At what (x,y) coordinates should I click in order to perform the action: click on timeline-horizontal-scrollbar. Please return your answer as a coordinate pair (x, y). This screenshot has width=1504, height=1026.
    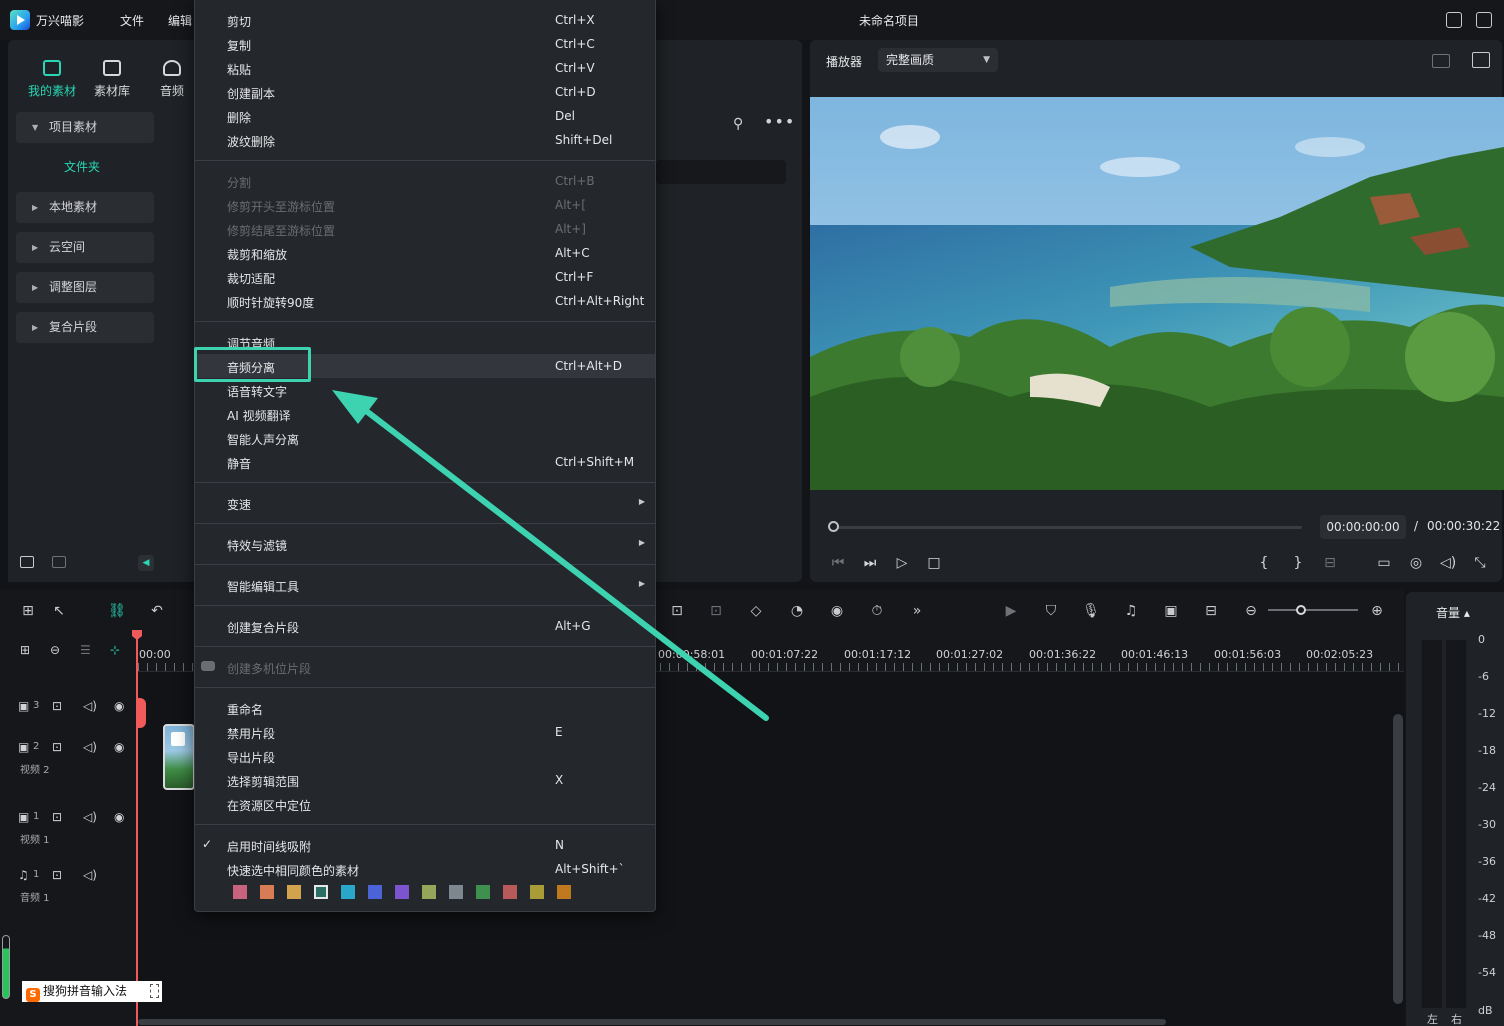
    Looking at the image, I should click on (652, 1022).